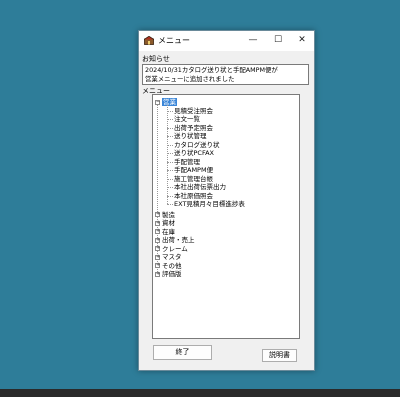  What do you see at coordinates (278, 40) in the screenshot?
I see `maximize-button: ☐` at bounding box center [278, 40].